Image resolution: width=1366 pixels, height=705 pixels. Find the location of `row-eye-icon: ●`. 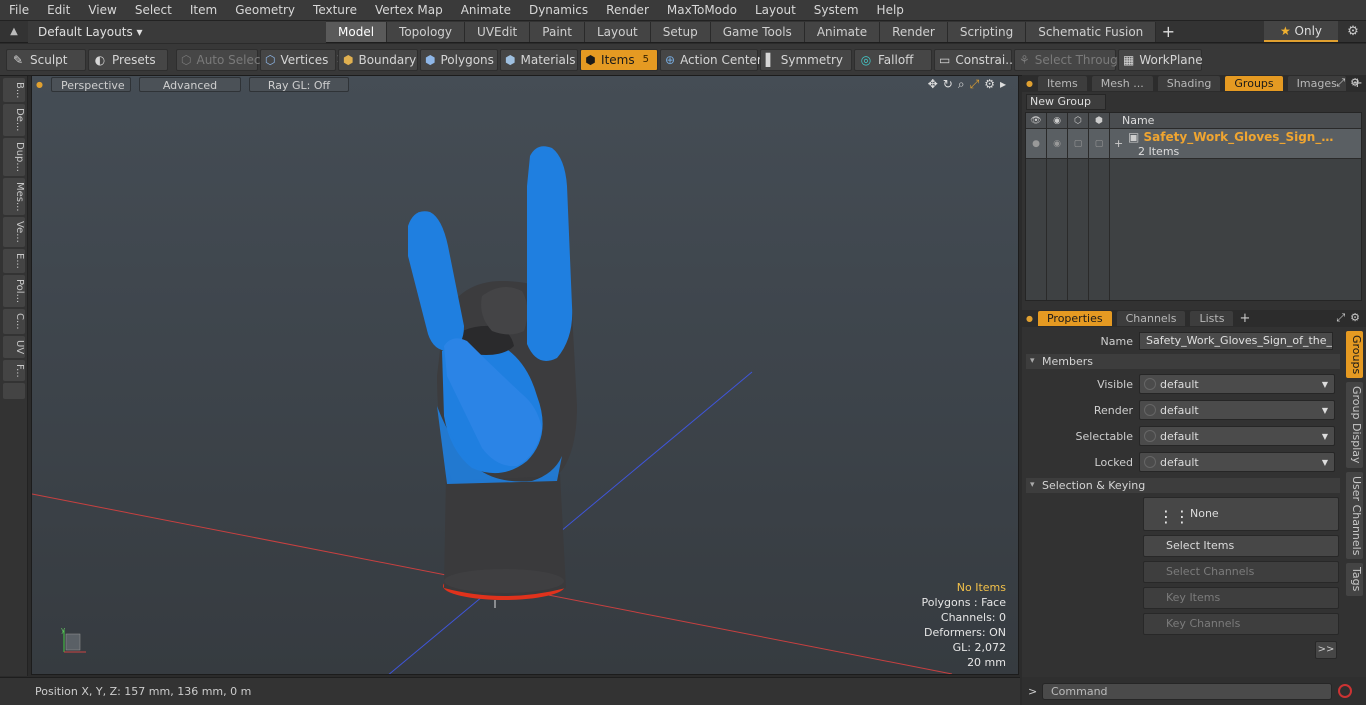

row-eye-icon: ● is located at coordinates (1036, 143).